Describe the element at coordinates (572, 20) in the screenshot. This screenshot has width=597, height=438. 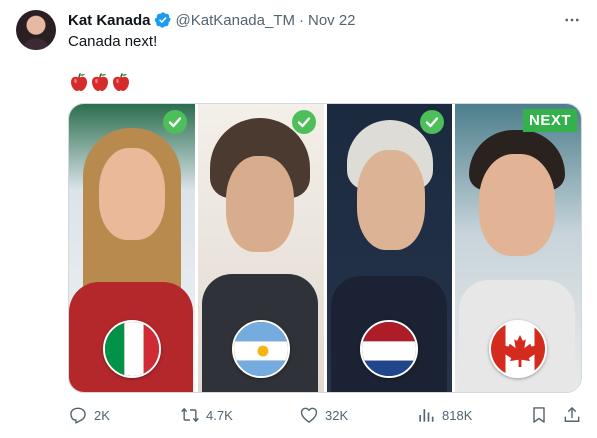
I see `more-options-icon` at that location.